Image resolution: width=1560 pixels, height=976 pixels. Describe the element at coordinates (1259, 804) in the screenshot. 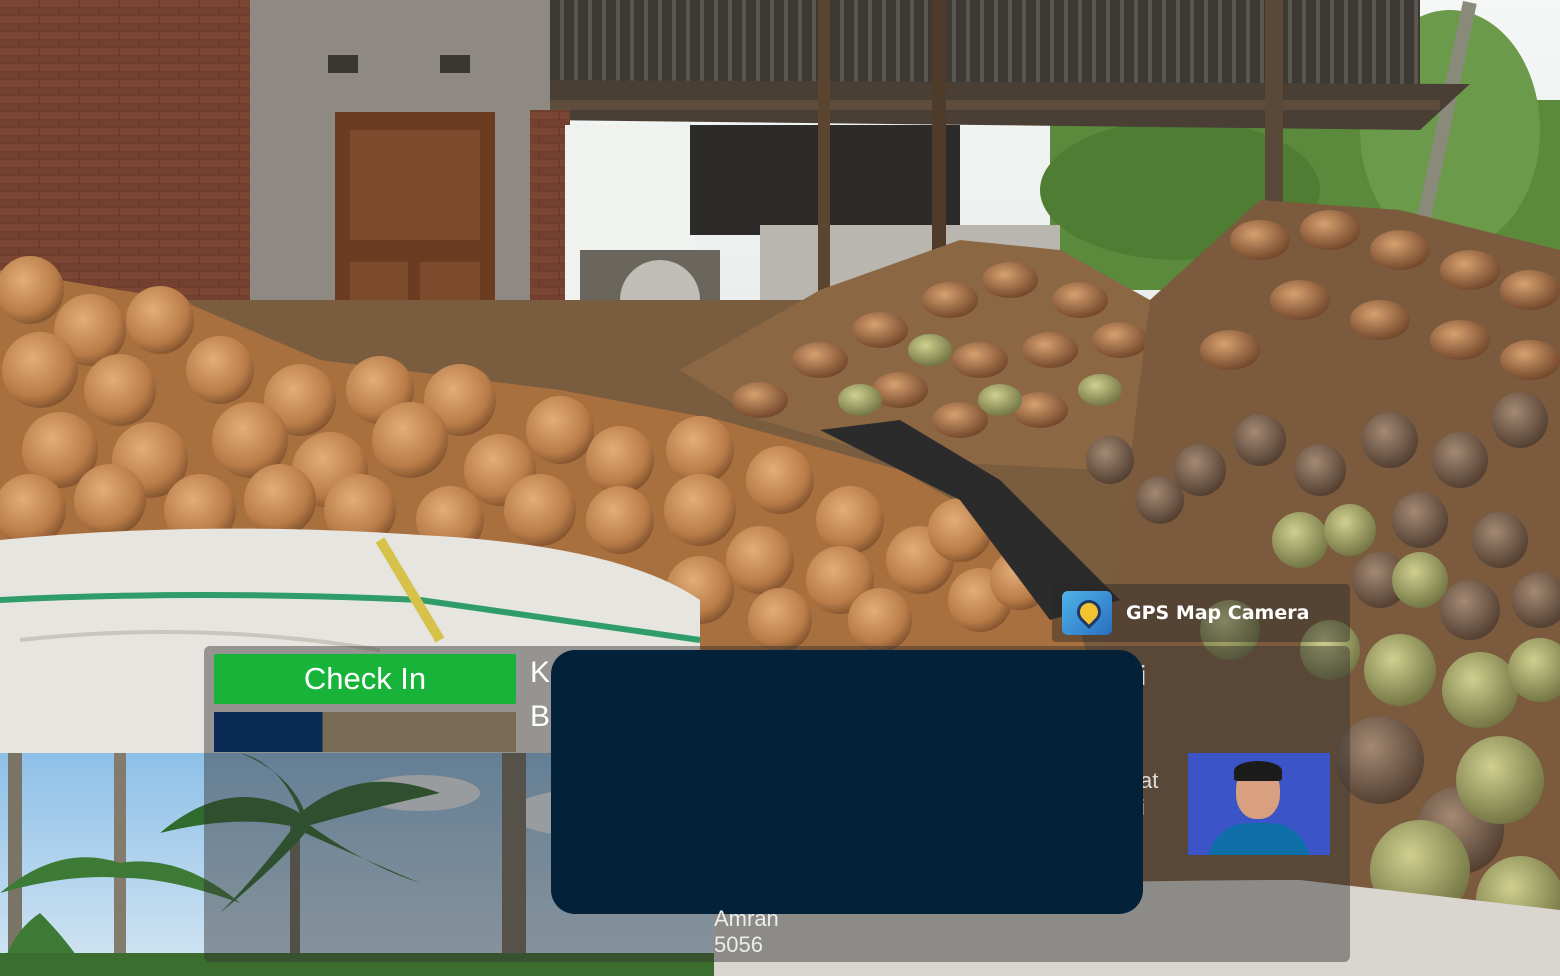

I see `avatar` at that location.